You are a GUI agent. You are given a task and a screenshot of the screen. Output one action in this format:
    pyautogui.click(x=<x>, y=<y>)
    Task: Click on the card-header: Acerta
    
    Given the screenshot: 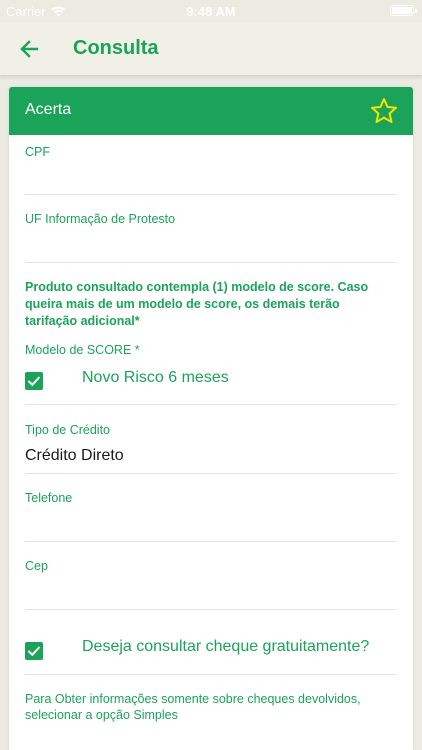 What is the action you would take?
    pyautogui.click(x=211, y=111)
    